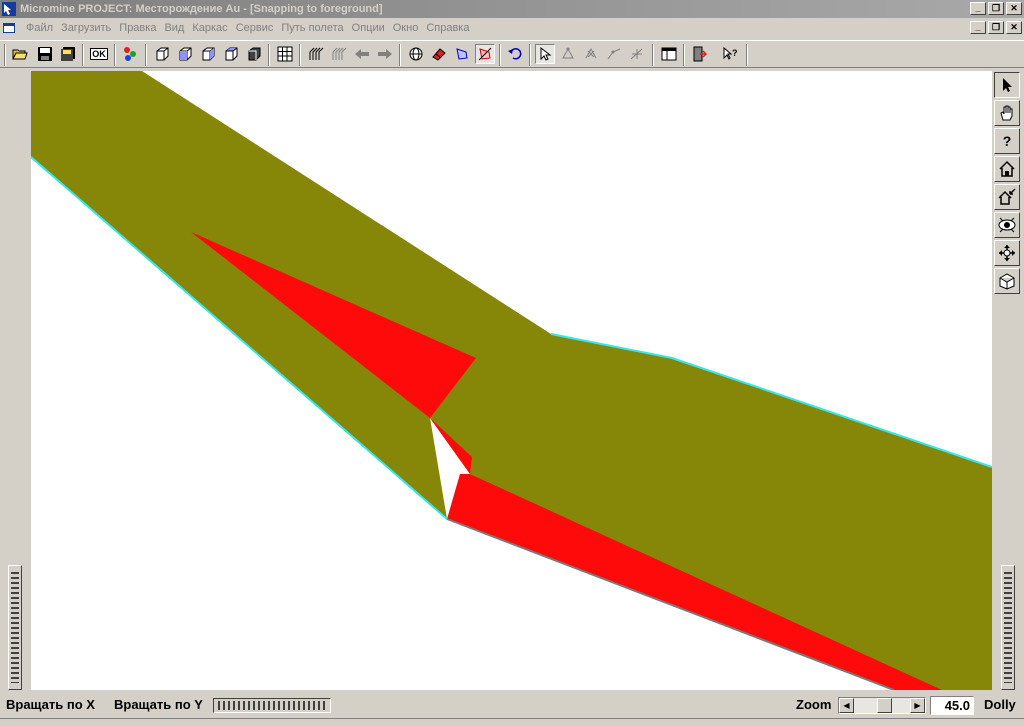 The image size is (1024, 726). What do you see at coordinates (1007, 113) in the screenshot?
I see `hand-icon` at bounding box center [1007, 113].